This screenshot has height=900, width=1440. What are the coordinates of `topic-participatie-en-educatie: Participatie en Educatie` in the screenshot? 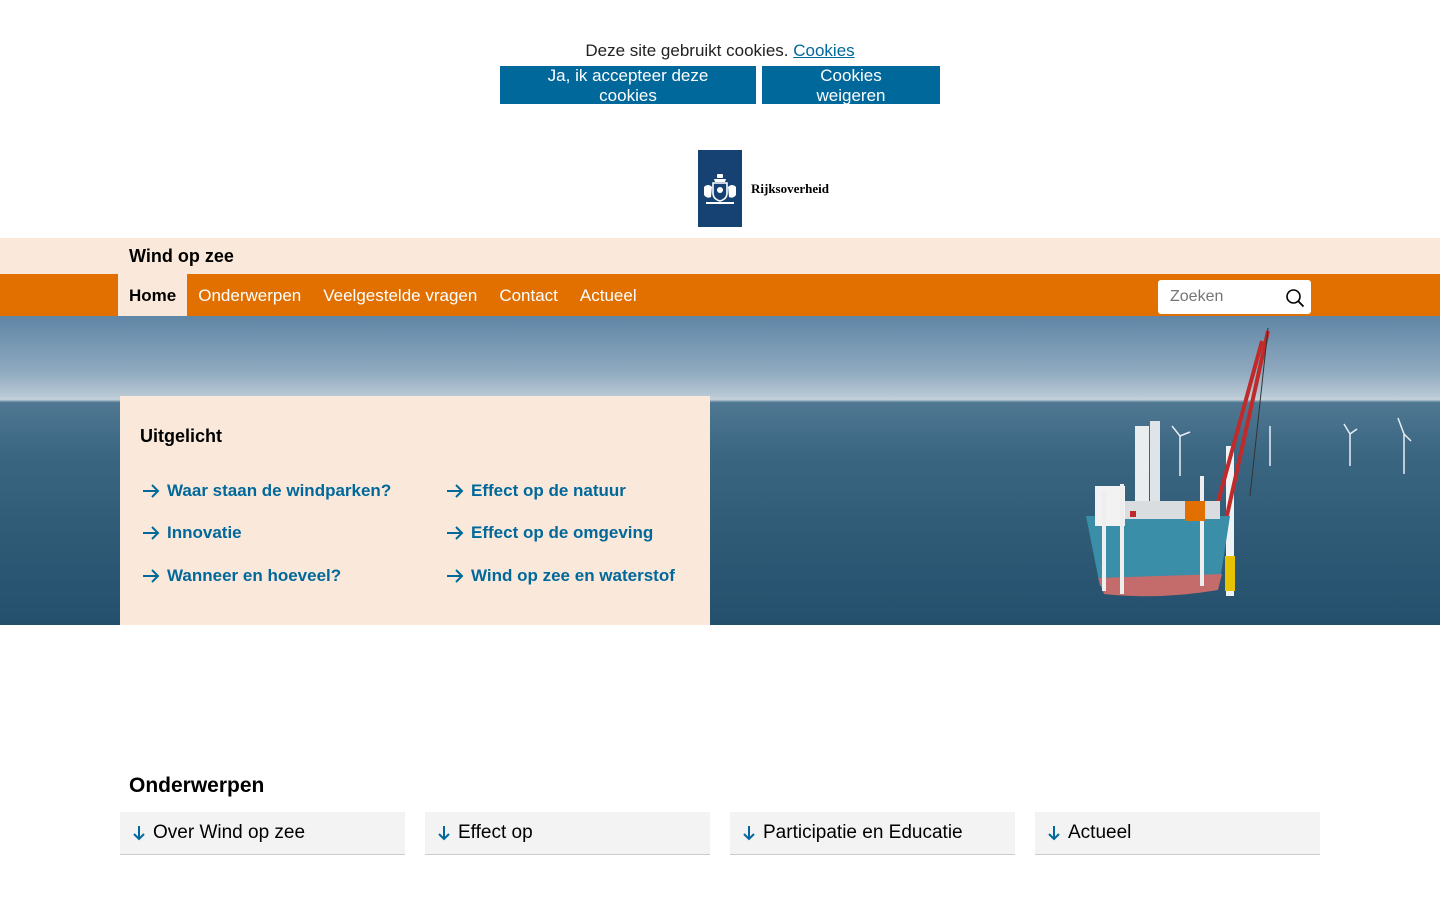 It's located at (872, 833).